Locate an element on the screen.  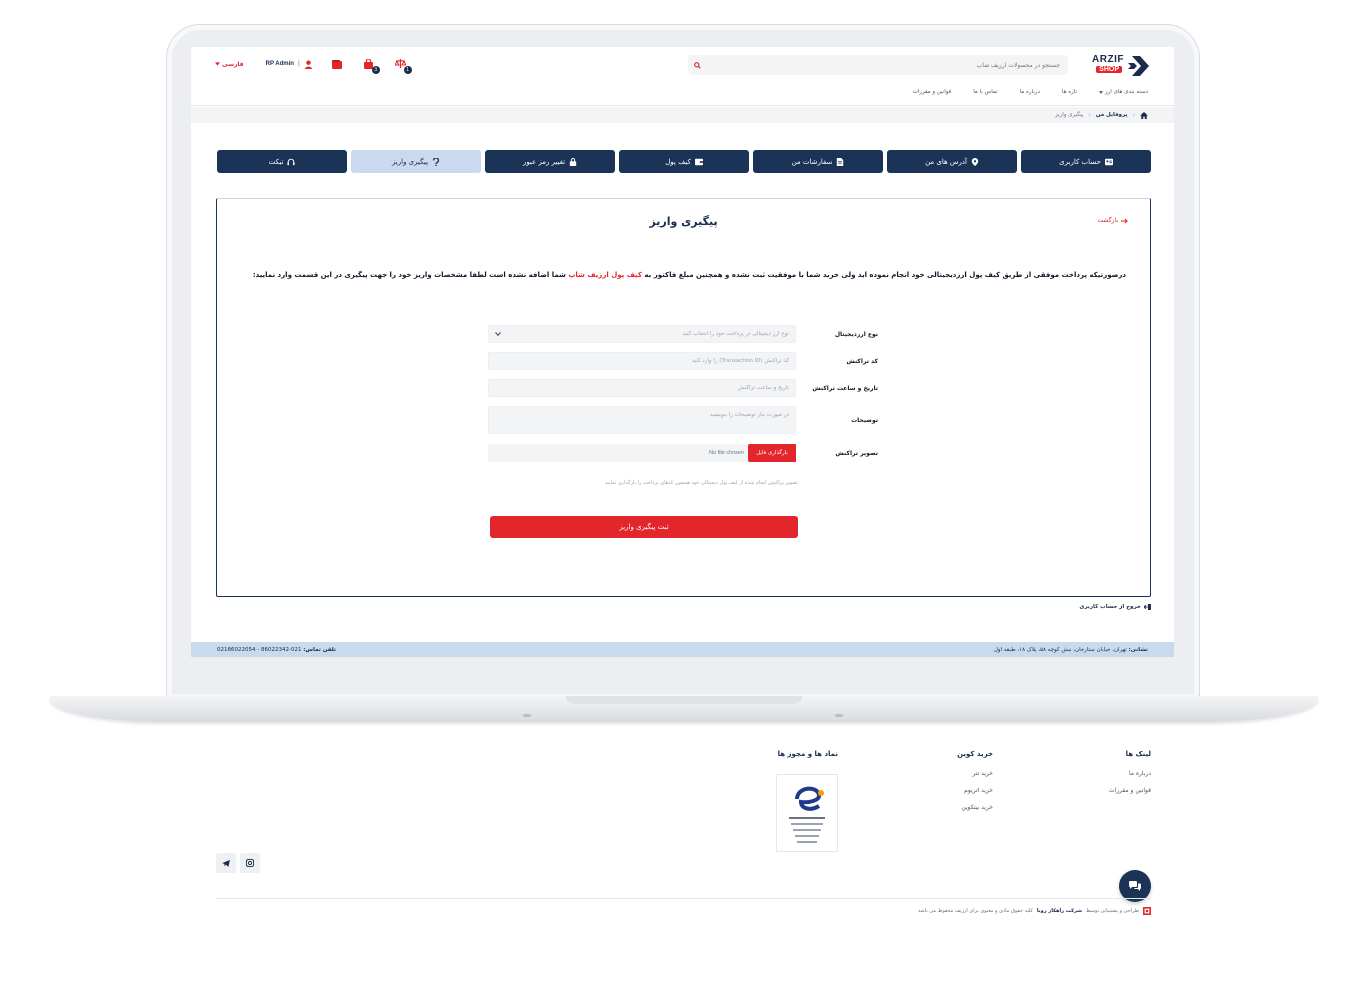
datetime-row: تاریخ و ساعت تراکنش تاریخ و ساعت تراکنش is located at coordinates (683, 388).